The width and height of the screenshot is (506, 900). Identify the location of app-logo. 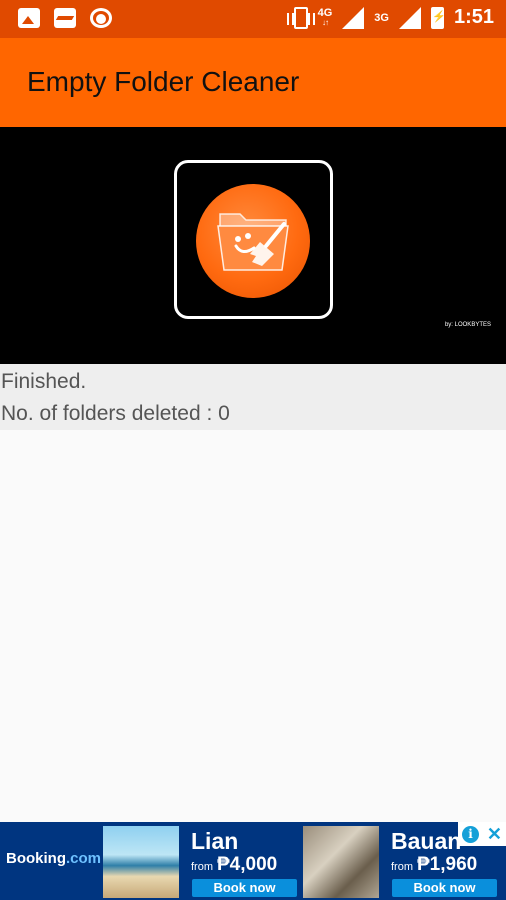
(253, 241).